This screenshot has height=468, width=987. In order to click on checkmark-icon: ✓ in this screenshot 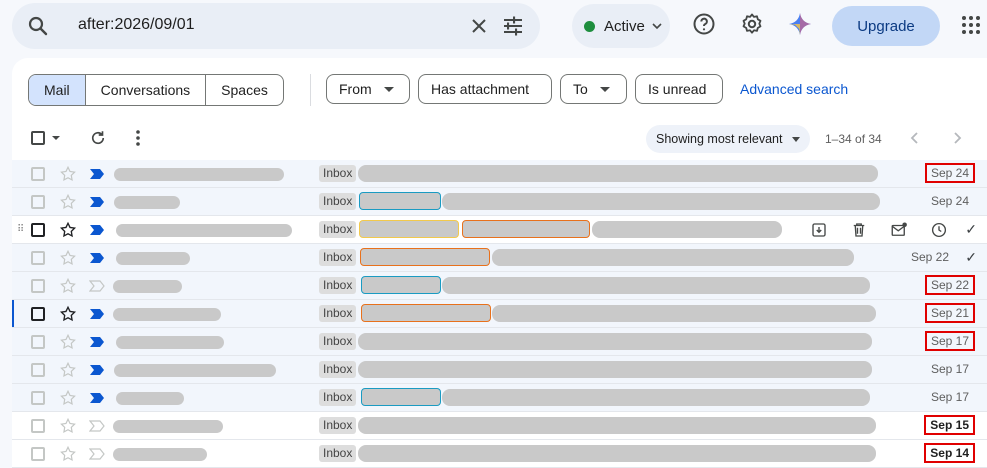, I will do `click(971, 229)`.